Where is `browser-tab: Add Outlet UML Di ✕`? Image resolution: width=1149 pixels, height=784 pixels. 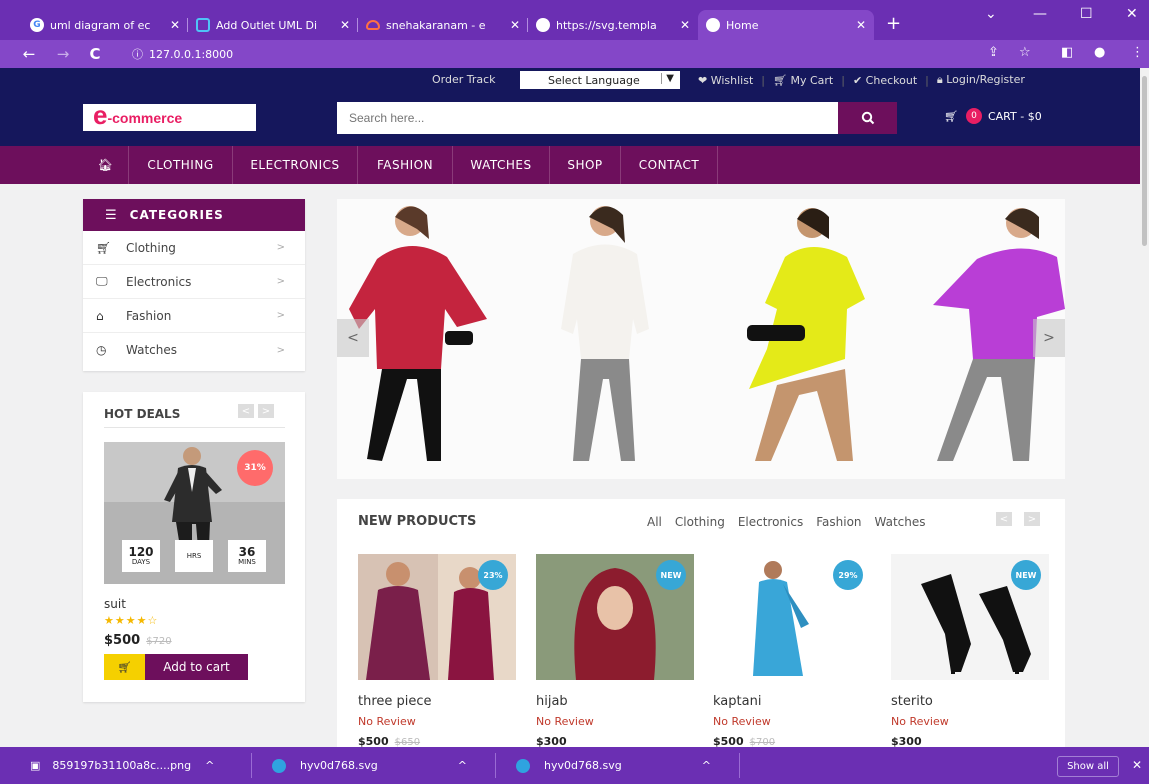 browser-tab: Add Outlet UML Di ✕ is located at coordinates (273, 25).